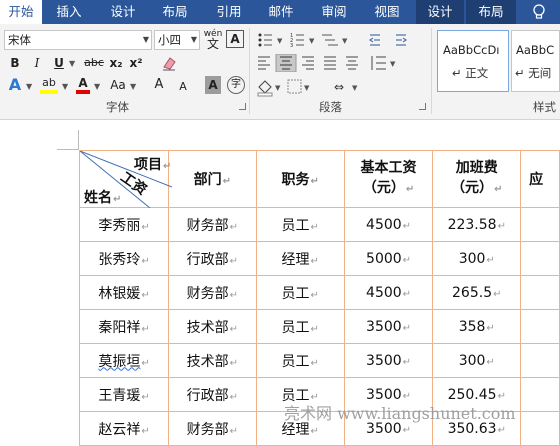 Image resolution: width=560 pixels, height=446 pixels. Describe the element at coordinates (491, 12) in the screenshot. I see `tab-table-layout: 布局` at that location.